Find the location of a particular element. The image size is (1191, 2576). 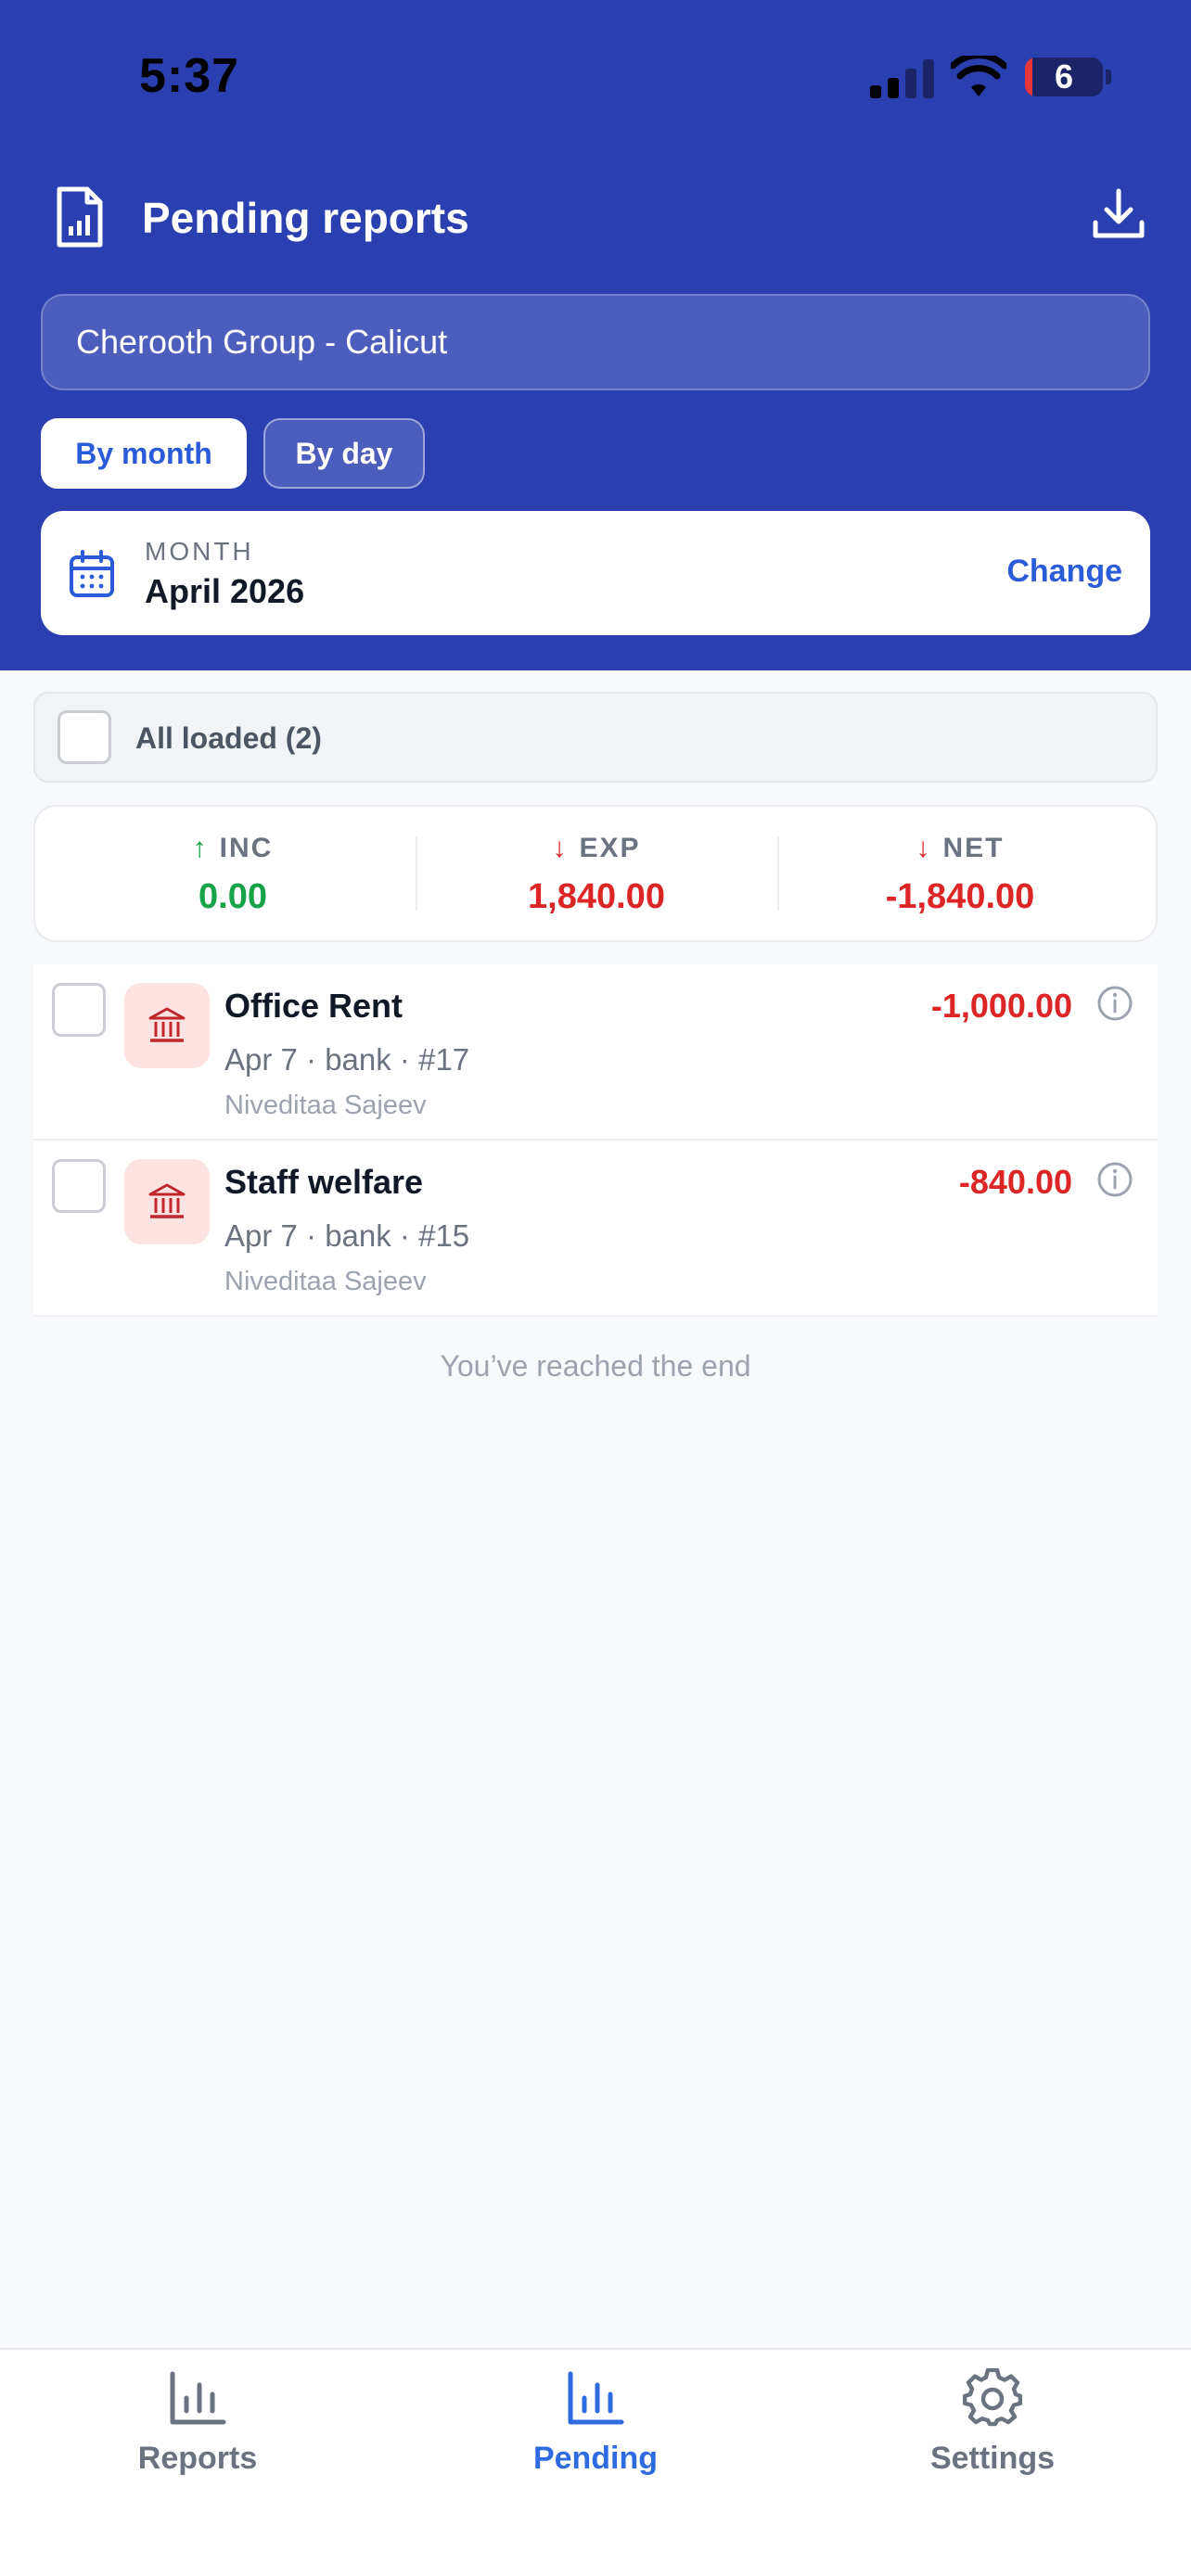

entry-amount: -840.00 is located at coordinates (1015, 1182).